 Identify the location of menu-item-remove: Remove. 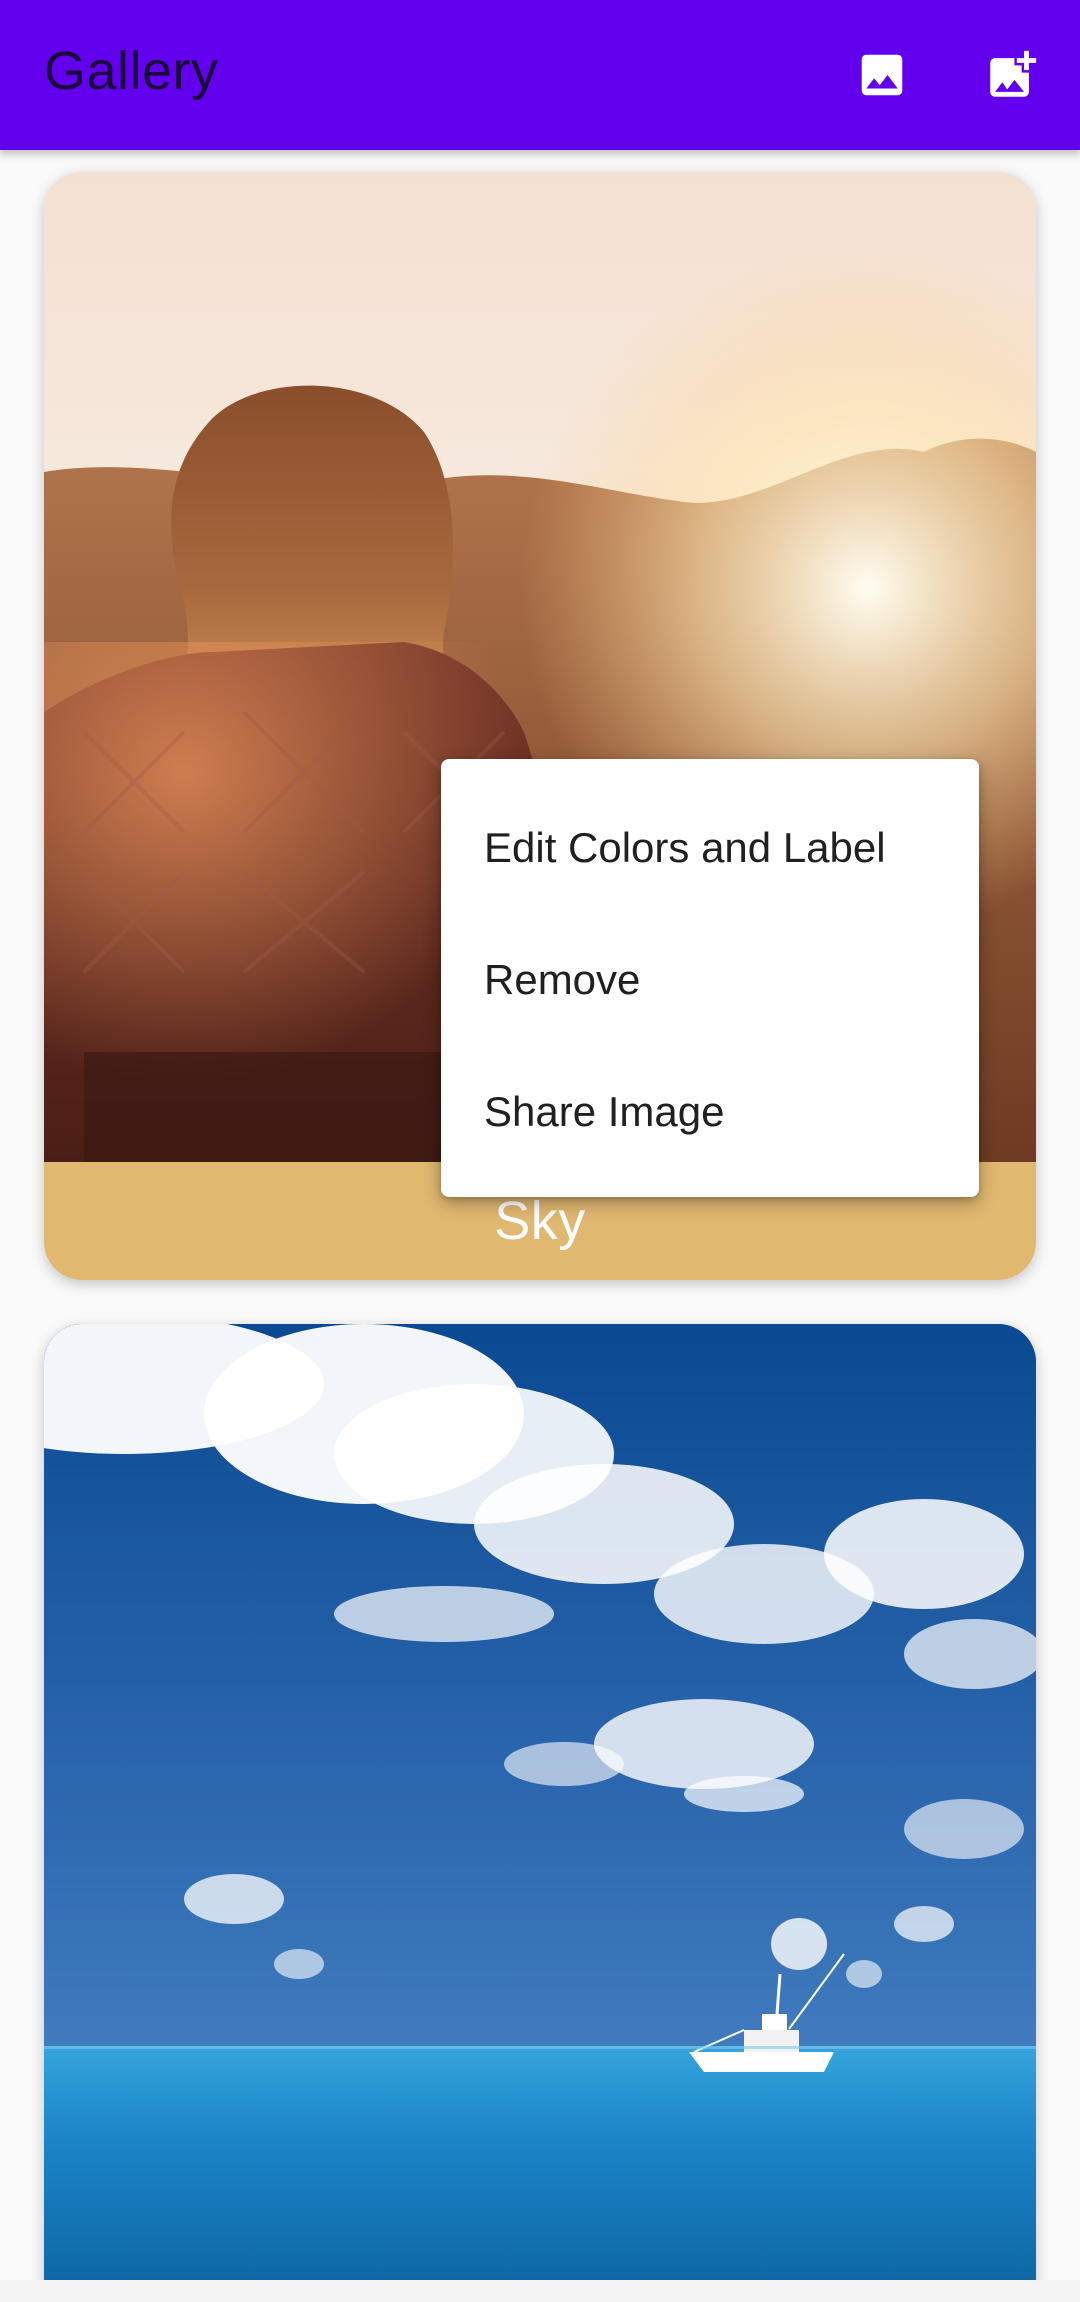
(710, 980).